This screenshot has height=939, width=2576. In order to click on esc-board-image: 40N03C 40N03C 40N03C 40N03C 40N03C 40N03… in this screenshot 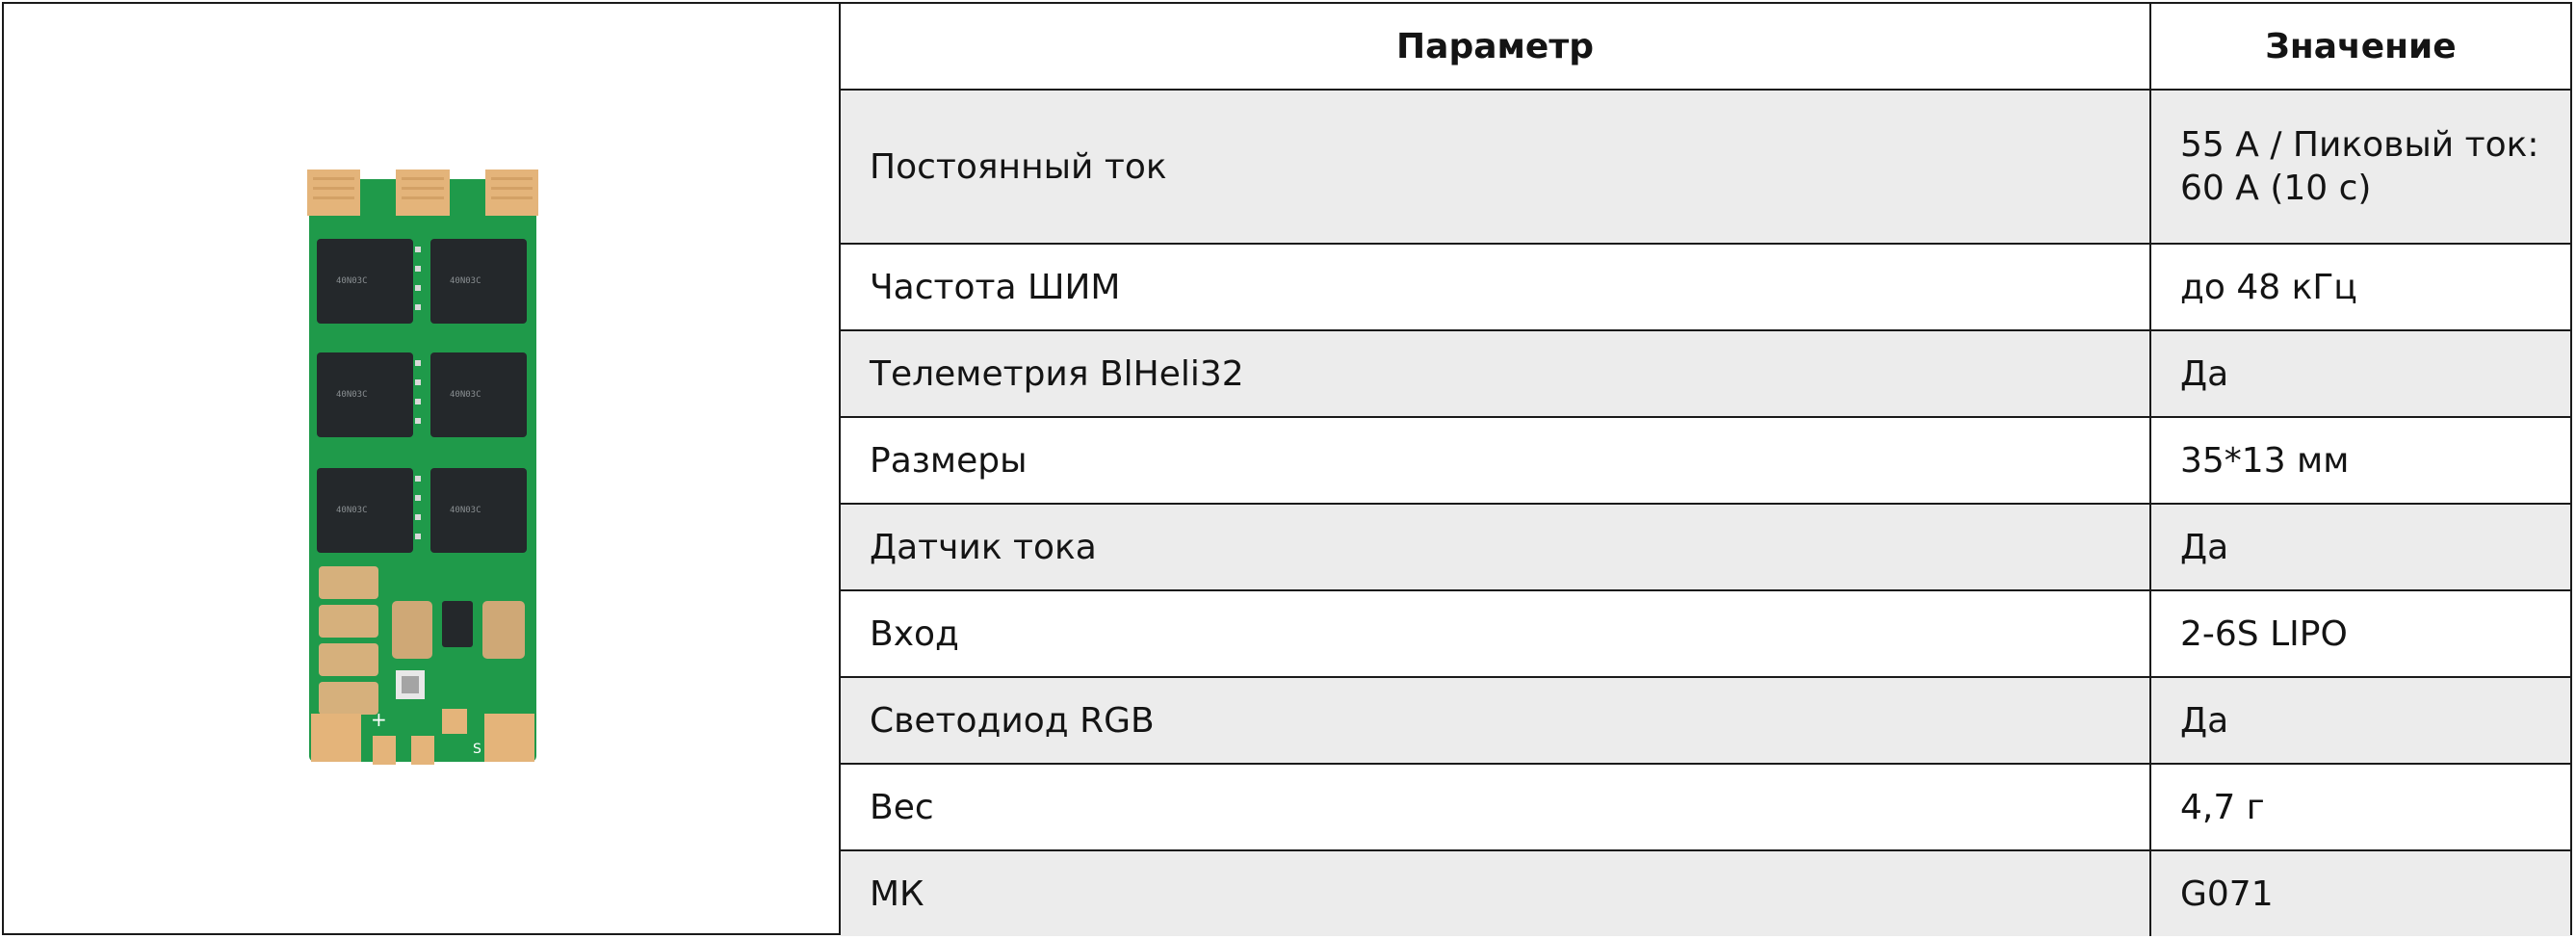, I will do `click(422, 467)`.